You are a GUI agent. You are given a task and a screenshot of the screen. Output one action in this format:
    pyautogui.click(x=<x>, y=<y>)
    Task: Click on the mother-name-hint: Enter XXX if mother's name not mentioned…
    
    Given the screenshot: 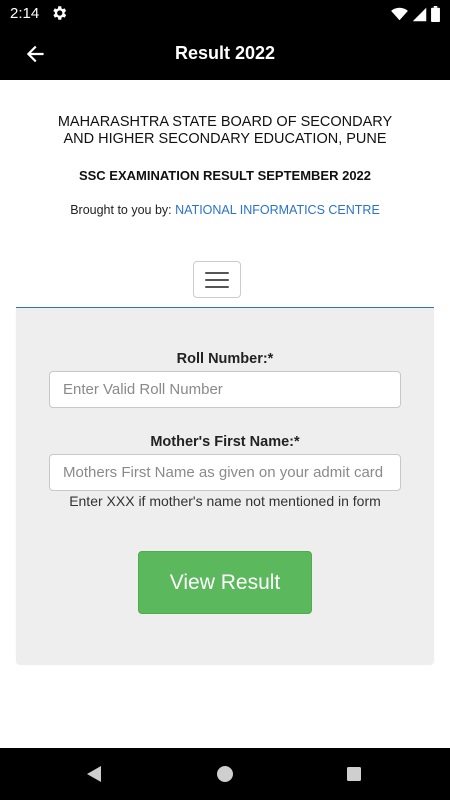 What is the action you would take?
    pyautogui.click(x=225, y=501)
    